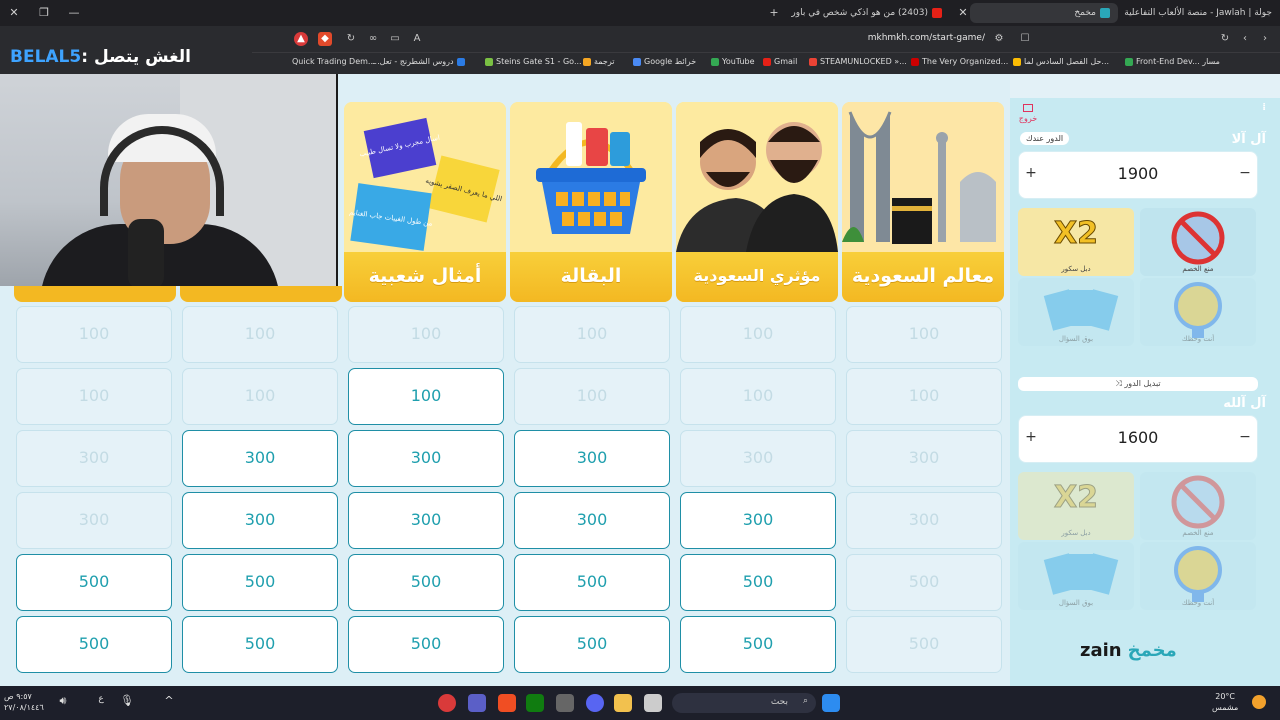 This screenshot has height=720, width=1280. What do you see at coordinates (373, 39) in the screenshot?
I see `glasses-icon: ∞` at bounding box center [373, 39].